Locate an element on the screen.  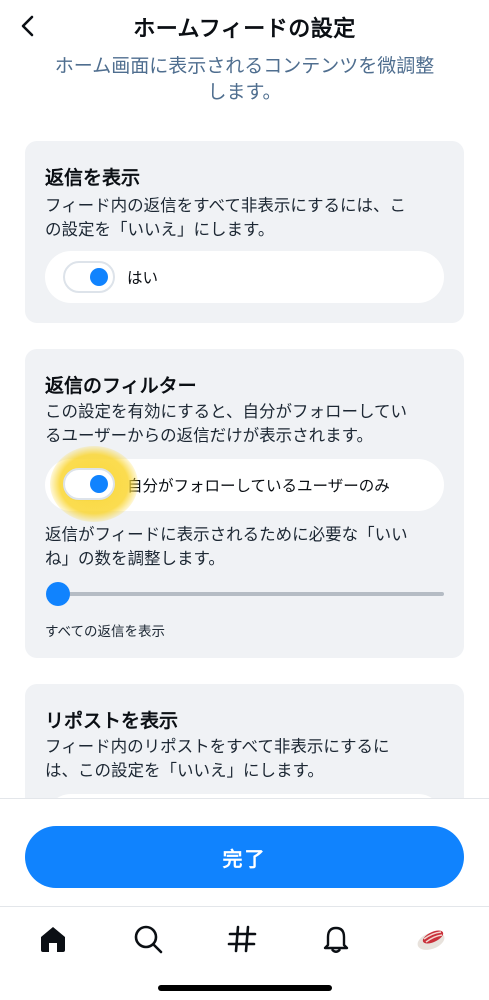
subtitle-line: ホーム画面に表示されるコンテンツを微調整 is located at coordinates (244, 66).